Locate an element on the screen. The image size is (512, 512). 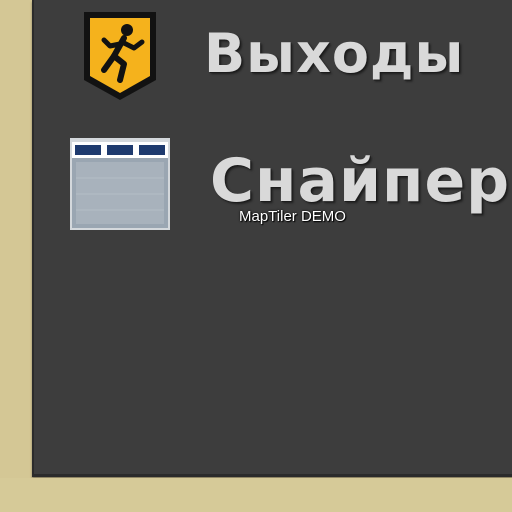
running-person-exit-icon is located at coordinates (120, 56).